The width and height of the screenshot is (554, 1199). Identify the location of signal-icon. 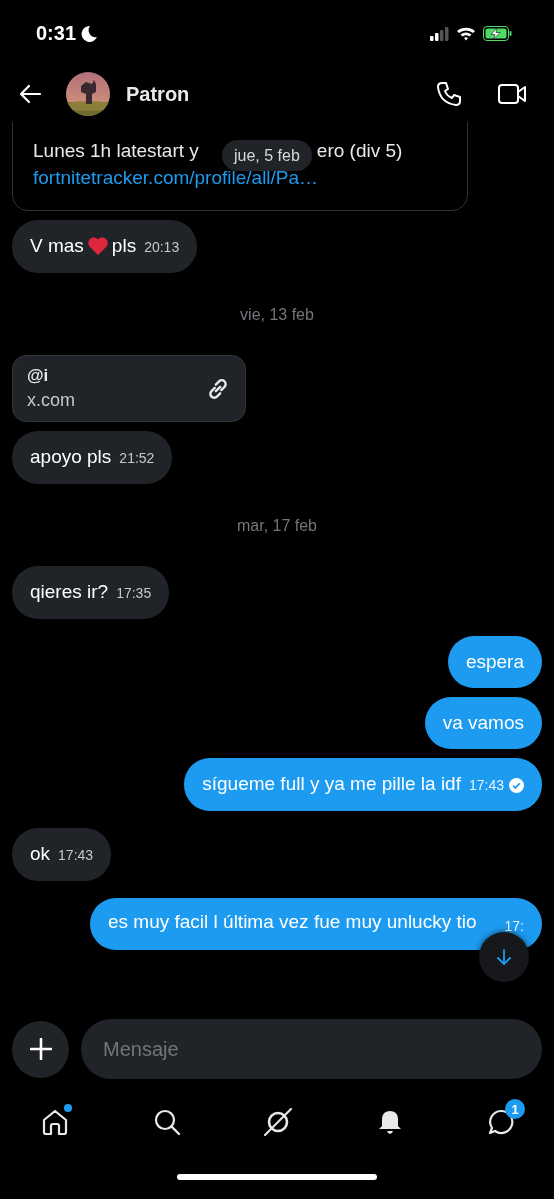
(439, 33).